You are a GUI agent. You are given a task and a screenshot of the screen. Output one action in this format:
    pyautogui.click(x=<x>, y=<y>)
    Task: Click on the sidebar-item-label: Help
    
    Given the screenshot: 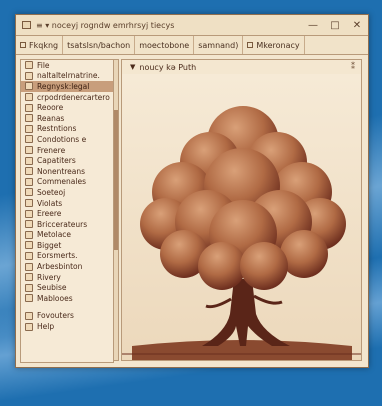 What is the action you would take?
    pyautogui.click(x=46, y=327)
    